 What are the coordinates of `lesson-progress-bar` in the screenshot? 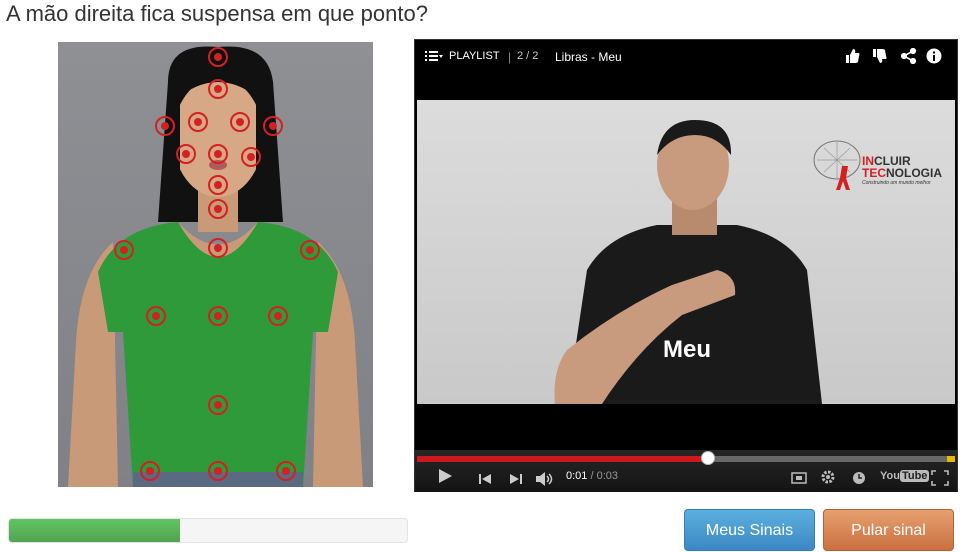 It's located at (208, 530).